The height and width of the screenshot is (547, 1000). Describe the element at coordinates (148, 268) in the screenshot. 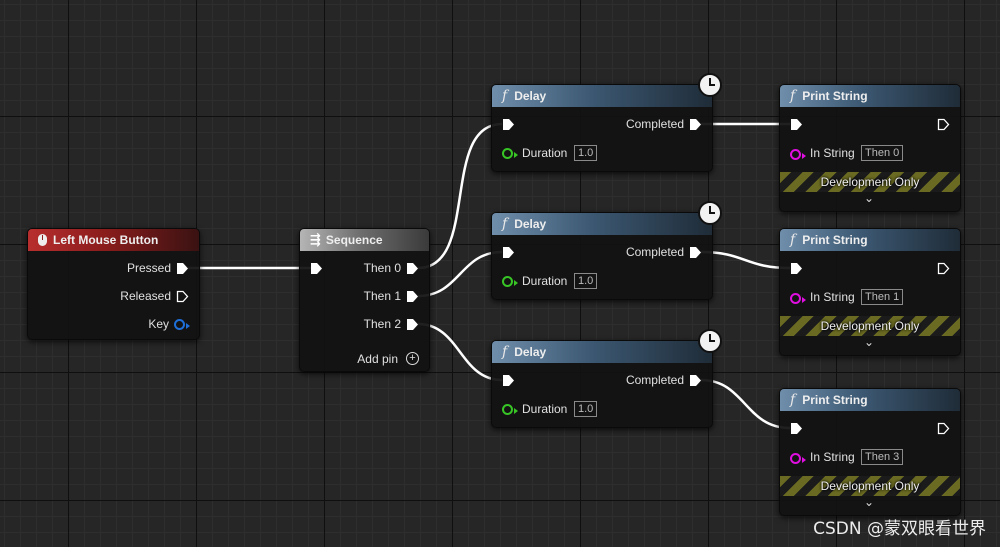

I see `pressed-label: Pressed` at that location.